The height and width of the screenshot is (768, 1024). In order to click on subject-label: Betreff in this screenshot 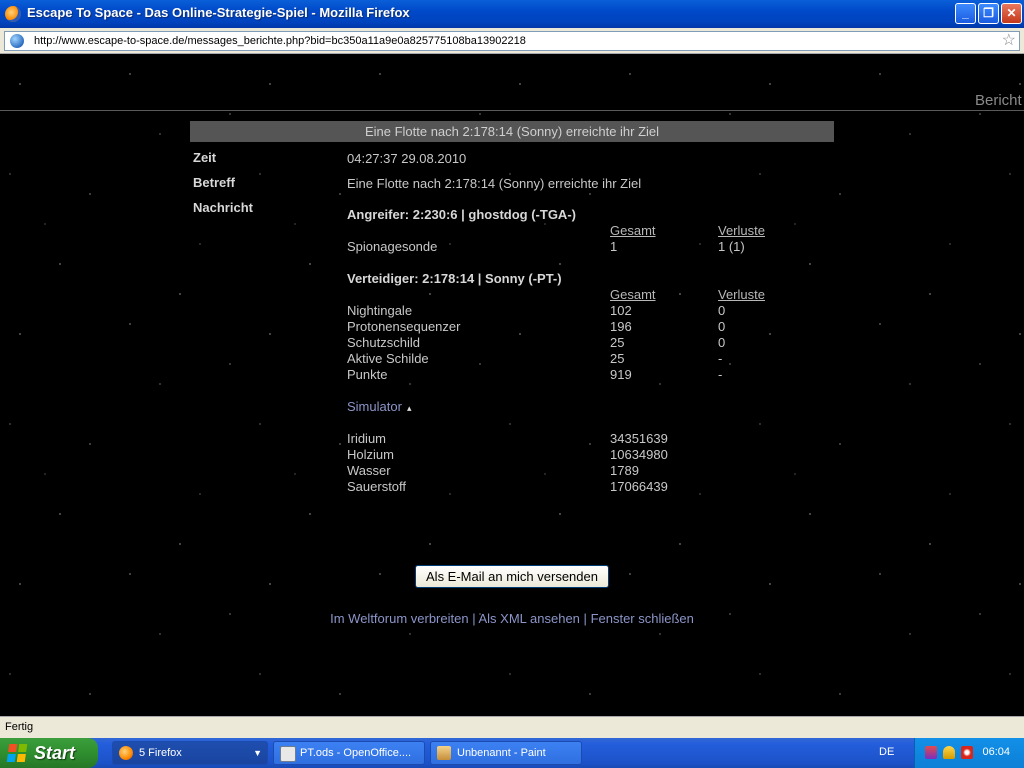, I will do `click(214, 182)`.